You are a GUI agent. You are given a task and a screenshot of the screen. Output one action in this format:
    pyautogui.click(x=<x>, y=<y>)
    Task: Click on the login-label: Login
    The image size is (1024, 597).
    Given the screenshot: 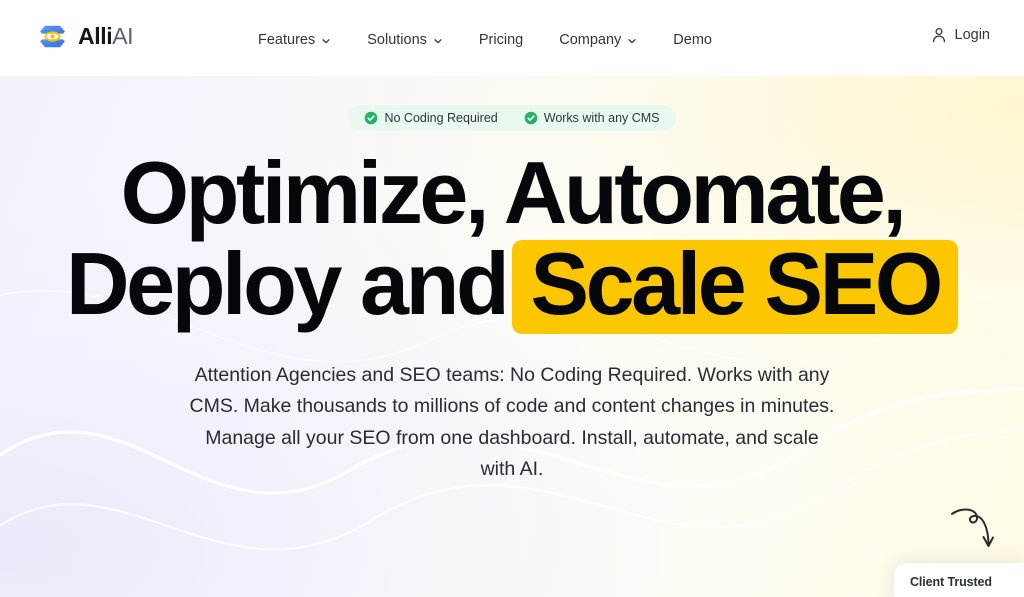 What is the action you would take?
    pyautogui.click(x=972, y=35)
    